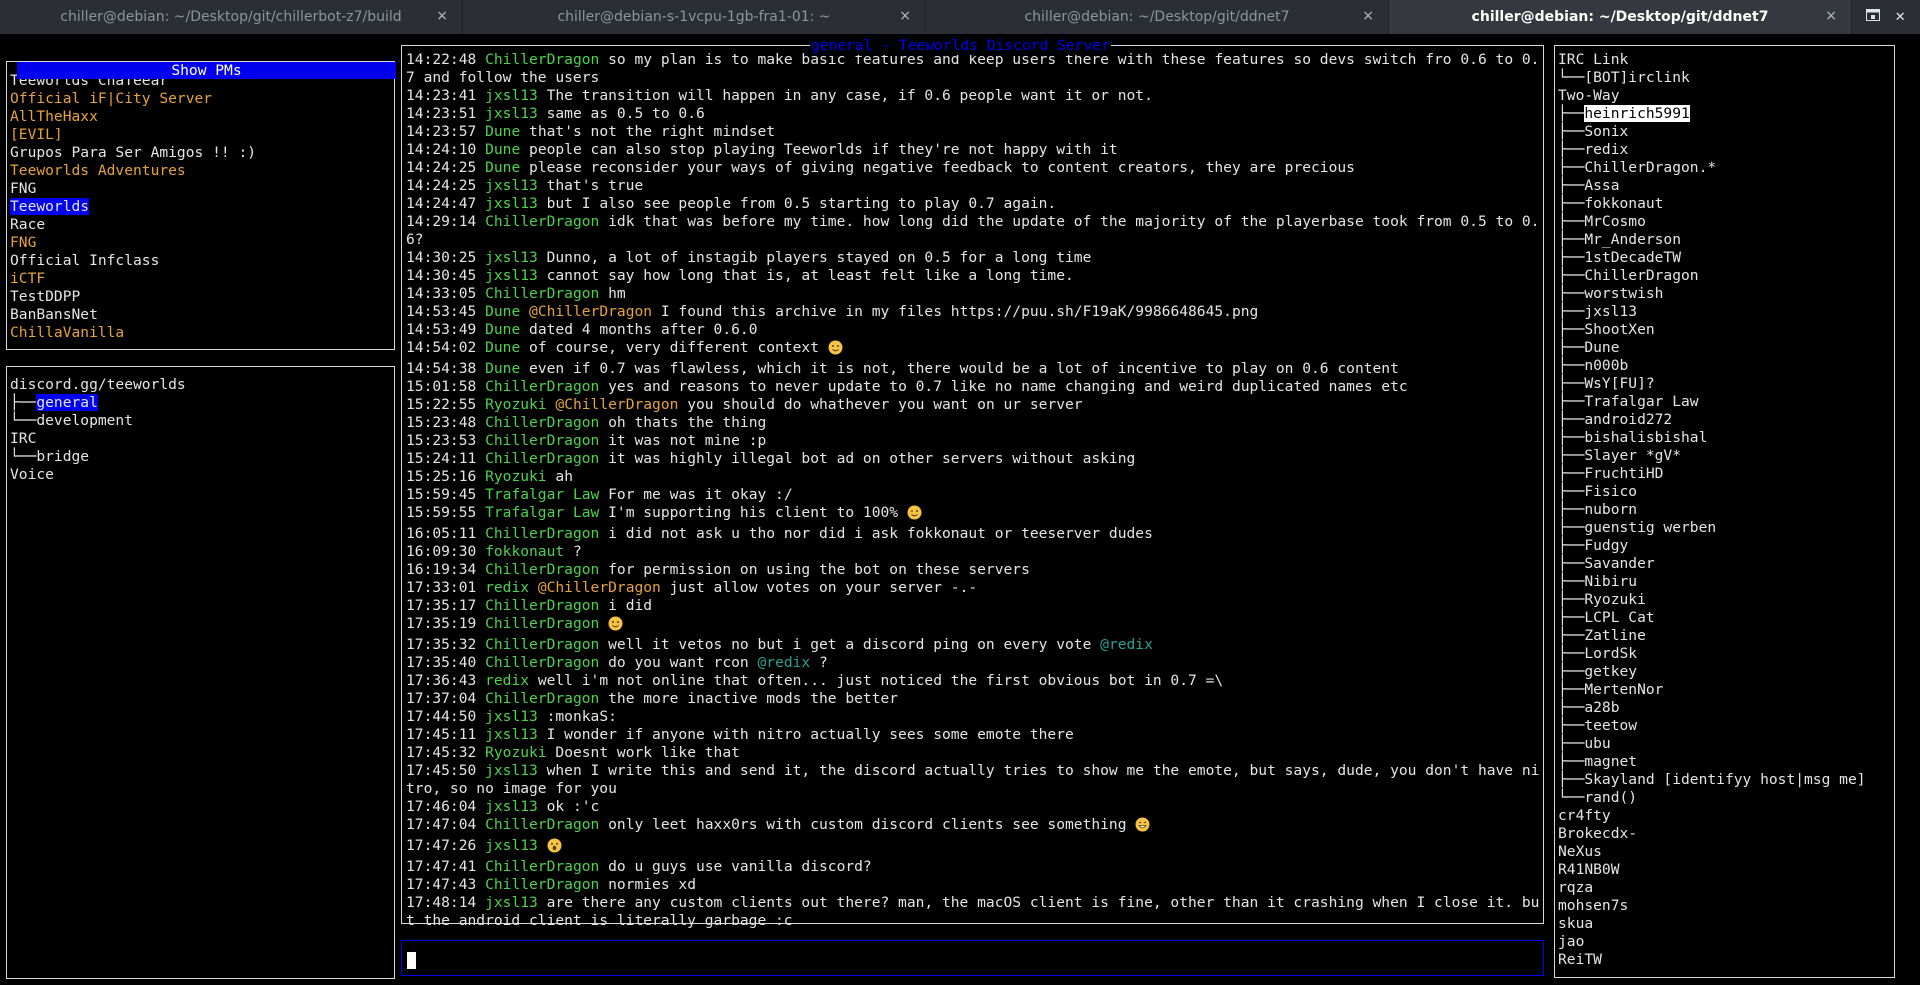 Image resolution: width=1920 pixels, height=985 pixels. Describe the element at coordinates (1726, 528) in the screenshot. I see `user-item: ├──guenstig werben` at that location.